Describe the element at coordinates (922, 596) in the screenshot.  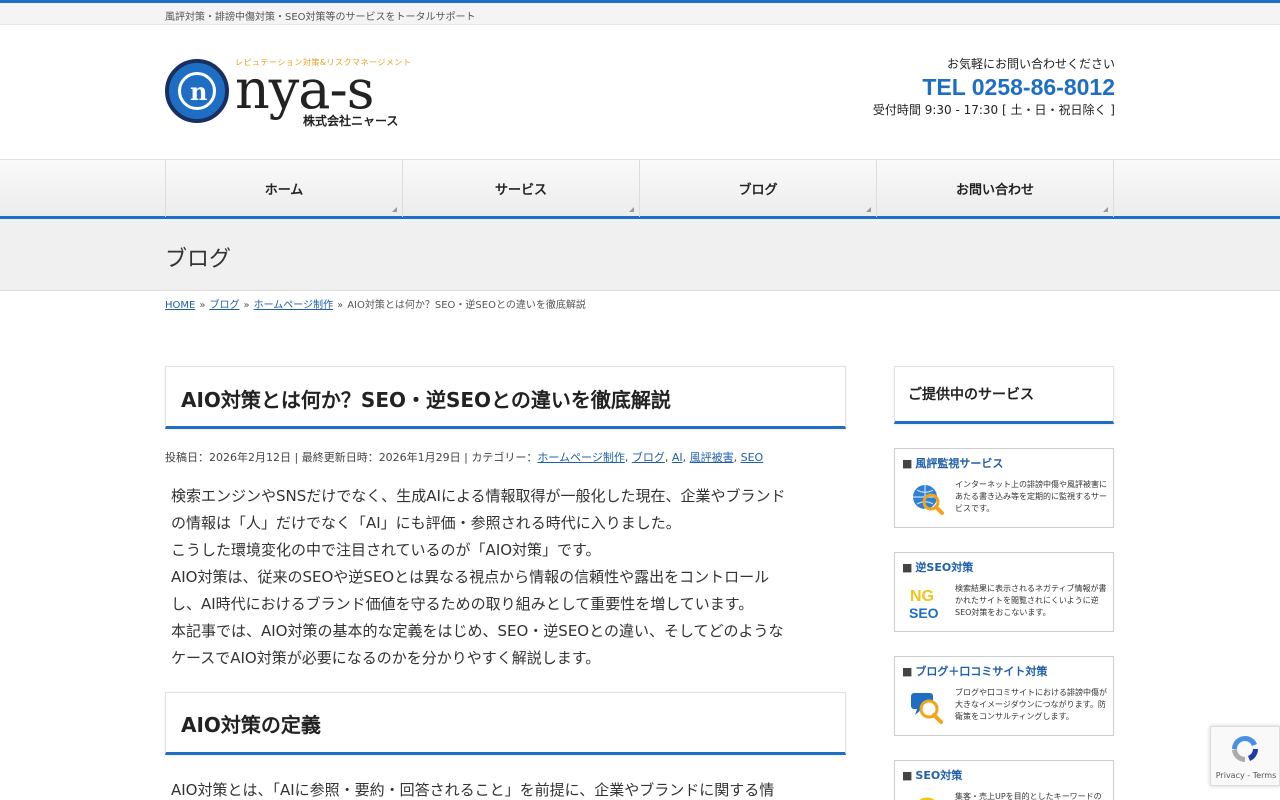
I see `ng-seo-icon-top: NG` at that location.